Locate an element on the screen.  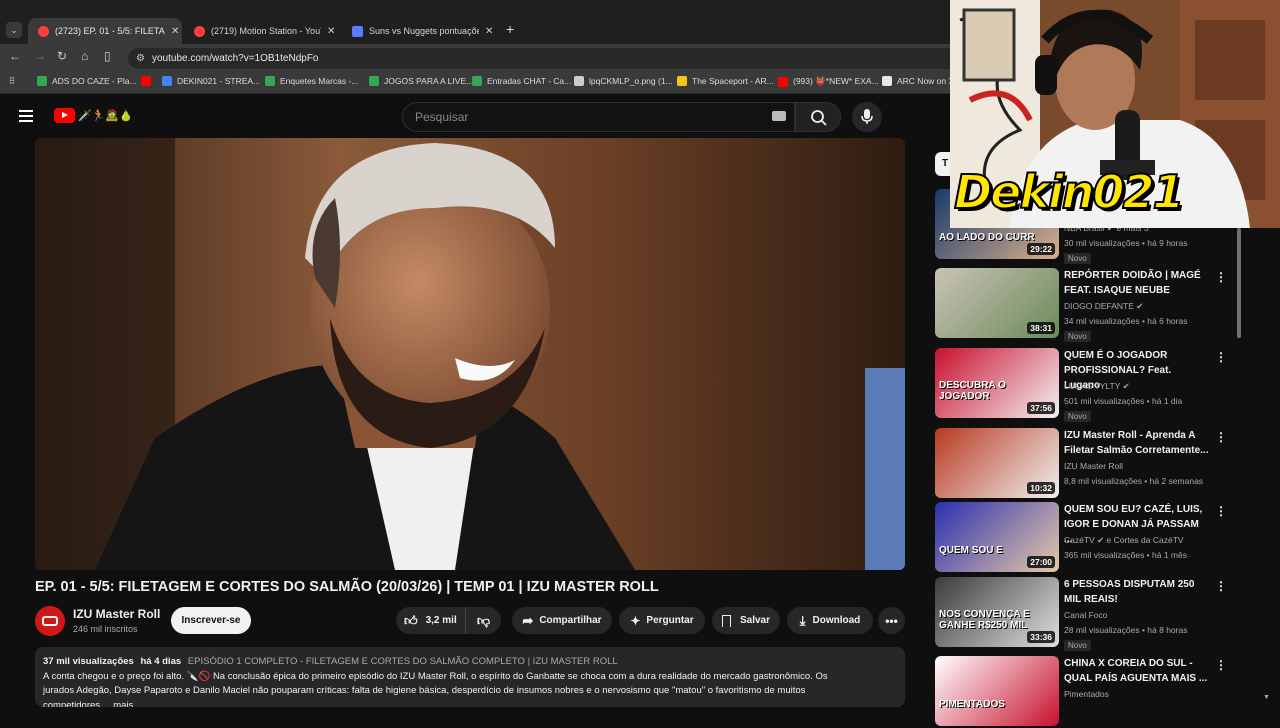
more-horizontal-icon: ••• is located at coordinates (891, 620).